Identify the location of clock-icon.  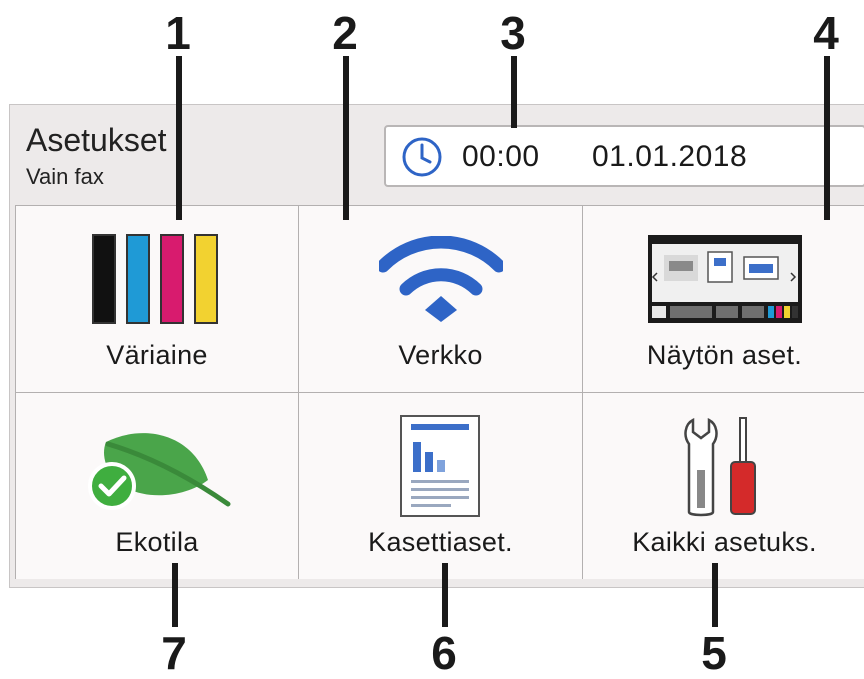
(422, 157).